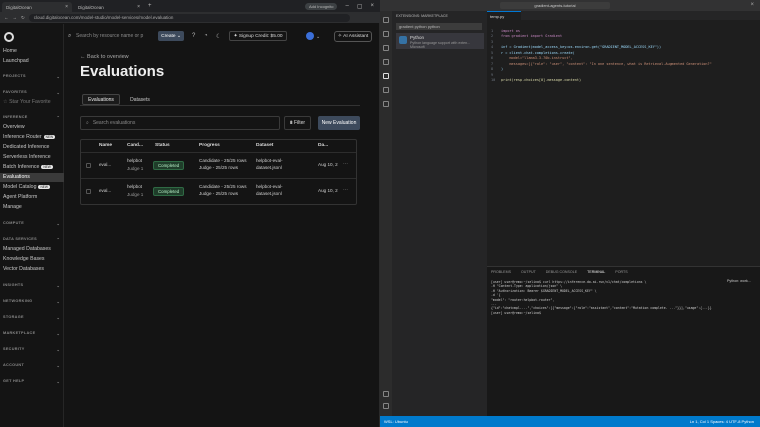 Image resolution: width=760 pixels, height=427 pixels. Describe the element at coordinates (501, 272) in the screenshot. I see `tab-problems: PROBLEMS` at that location.